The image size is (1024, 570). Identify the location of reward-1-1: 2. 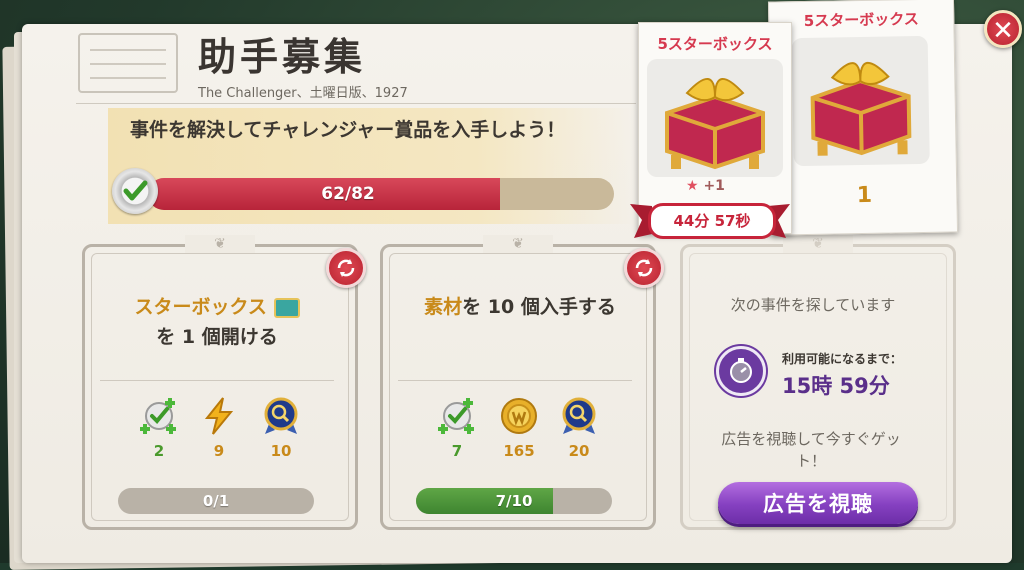
(159, 428).